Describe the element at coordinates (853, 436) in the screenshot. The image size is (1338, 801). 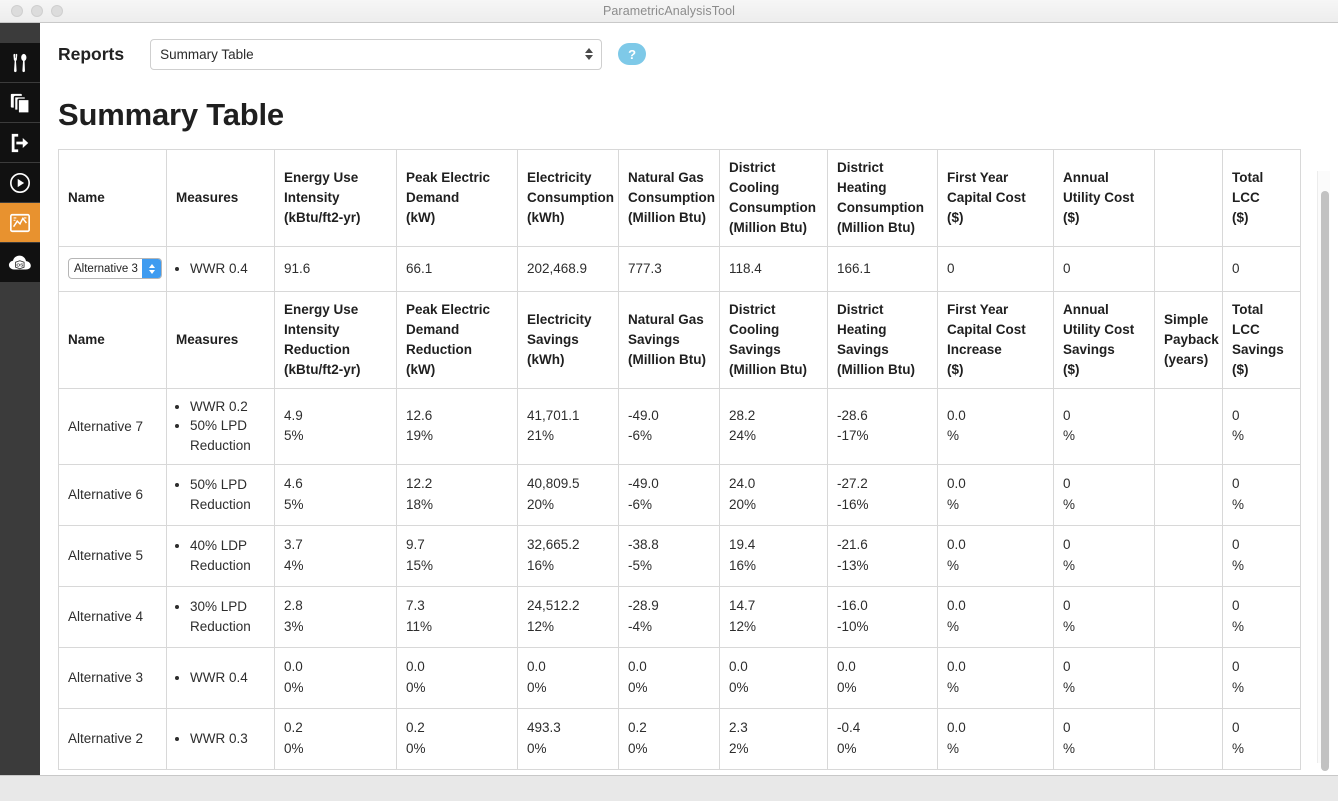
I see `cell-percent: -17%` at that location.